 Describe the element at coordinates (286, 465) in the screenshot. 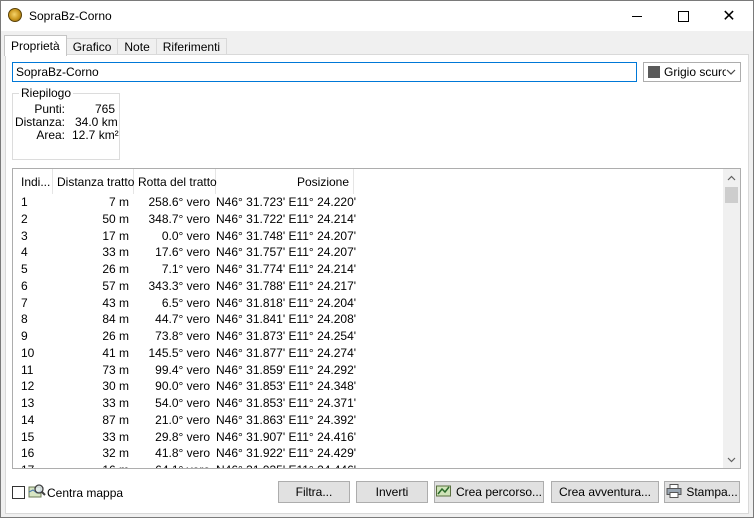

I see `cell-position: N46° 31.935' E11° 24.446'` at that location.